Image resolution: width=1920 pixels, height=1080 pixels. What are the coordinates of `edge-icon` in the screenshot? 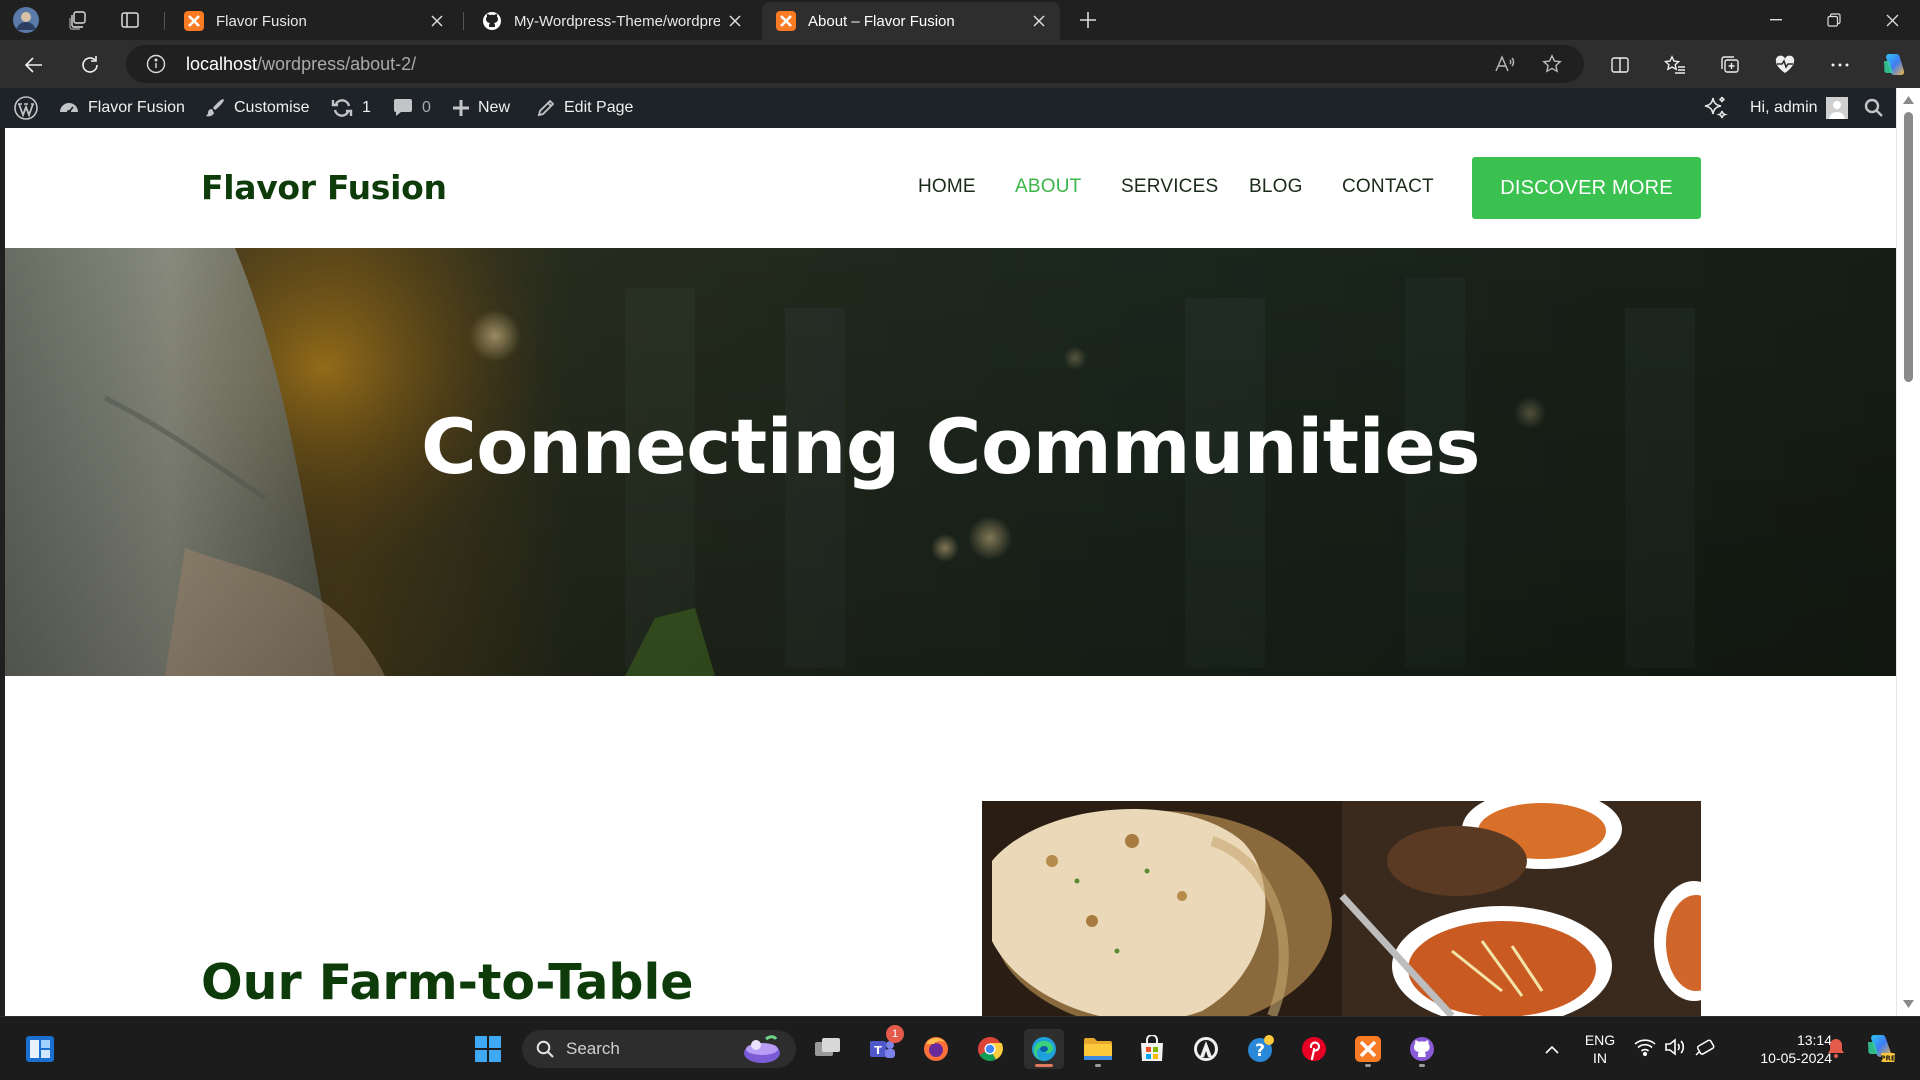 It's located at (1044, 1049).